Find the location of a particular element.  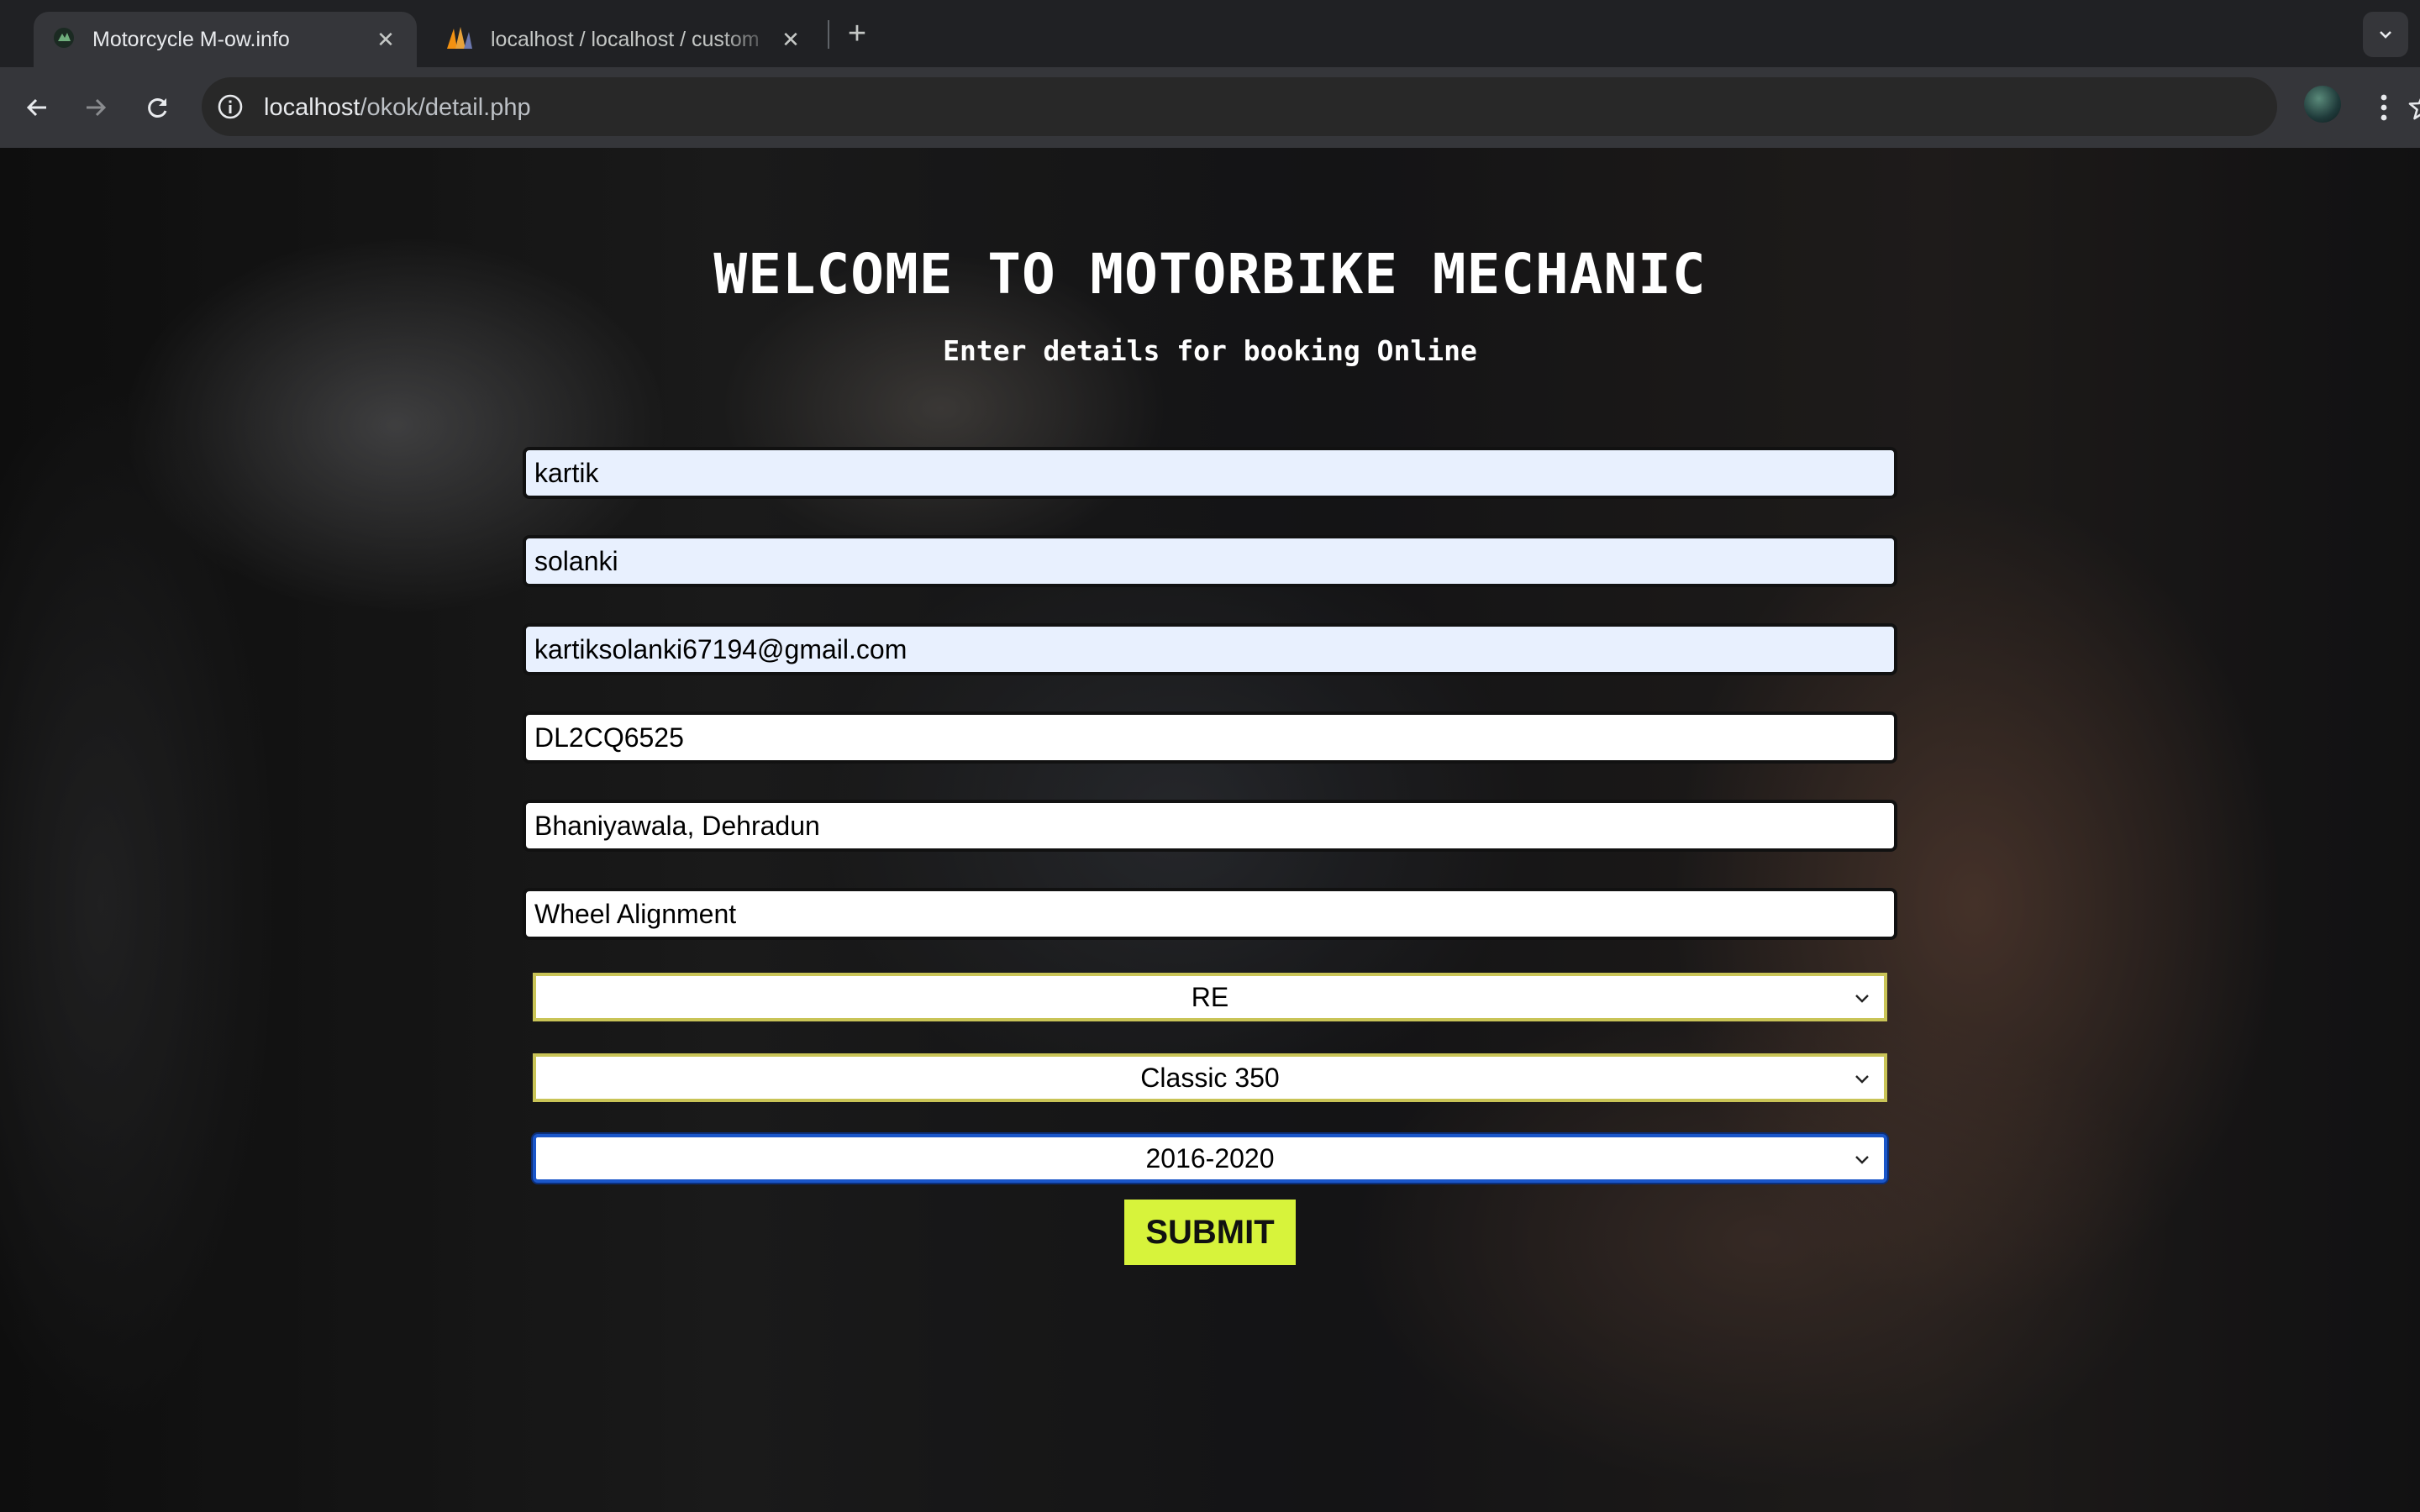

browser-toolbar: localhost/okok/detail.php is located at coordinates (1210, 107).